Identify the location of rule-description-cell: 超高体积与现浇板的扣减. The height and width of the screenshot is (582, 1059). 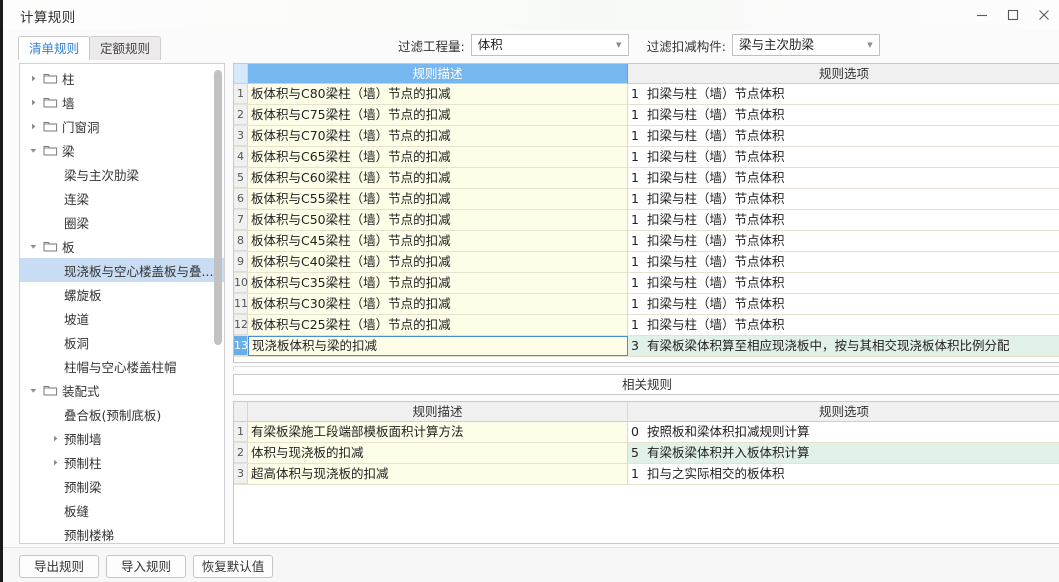
(438, 474).